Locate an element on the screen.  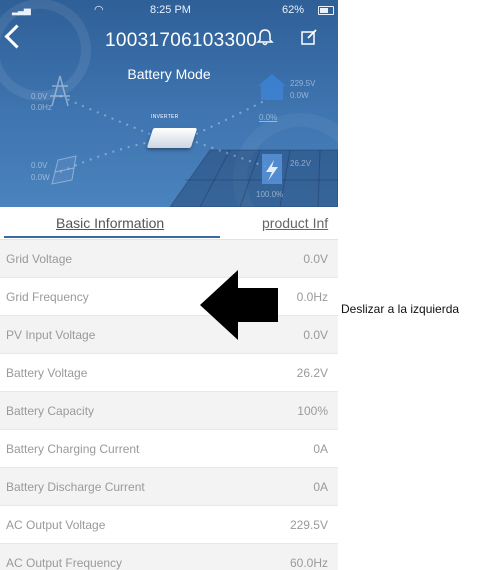
active-tab-indicator is located at coordinates (112, 237).